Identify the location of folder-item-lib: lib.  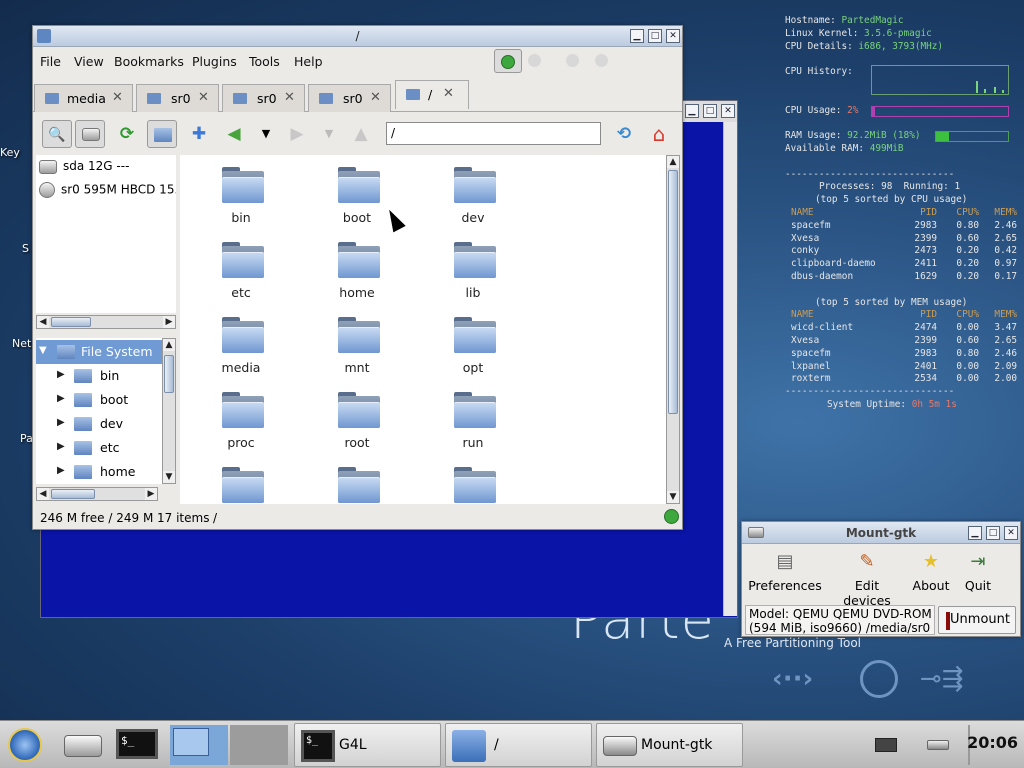
(473, 271).